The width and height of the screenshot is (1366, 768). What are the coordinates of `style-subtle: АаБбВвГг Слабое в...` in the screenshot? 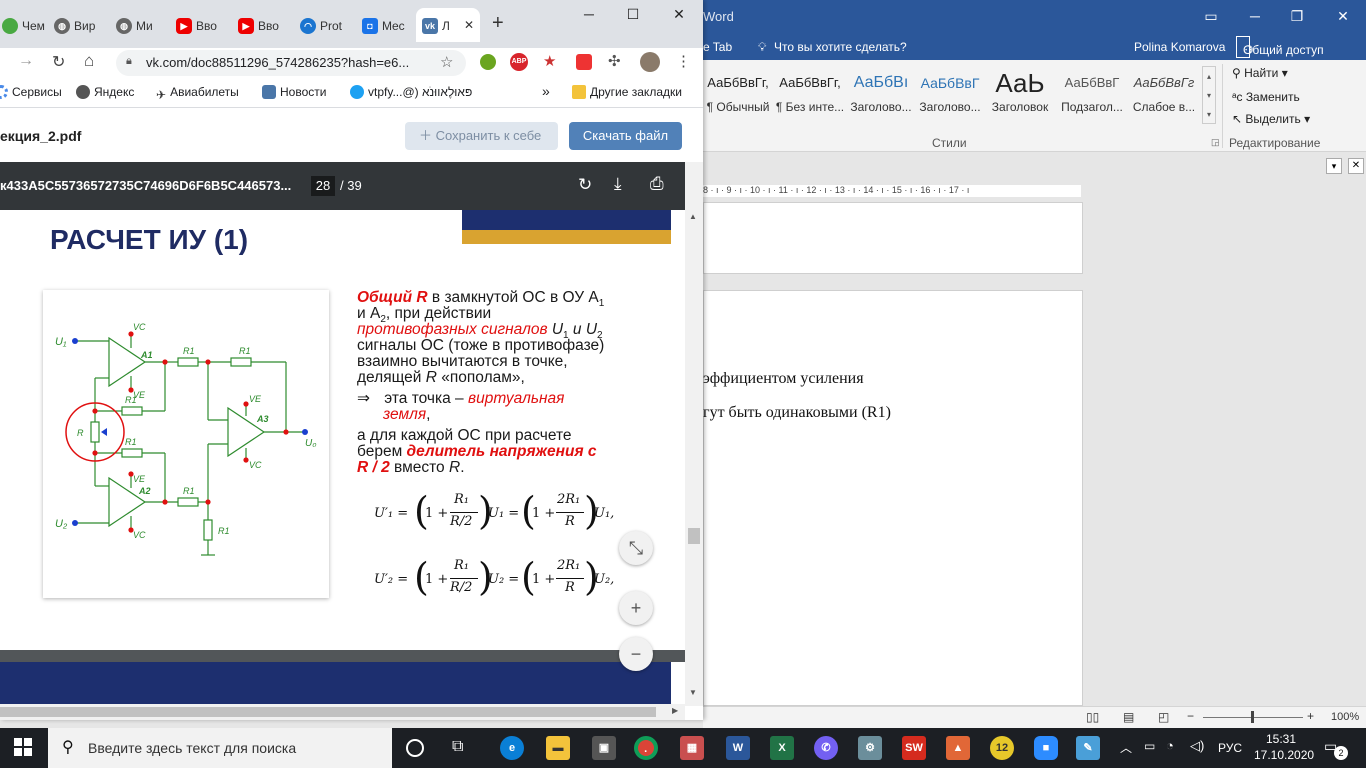 It's located at (1164, 94).